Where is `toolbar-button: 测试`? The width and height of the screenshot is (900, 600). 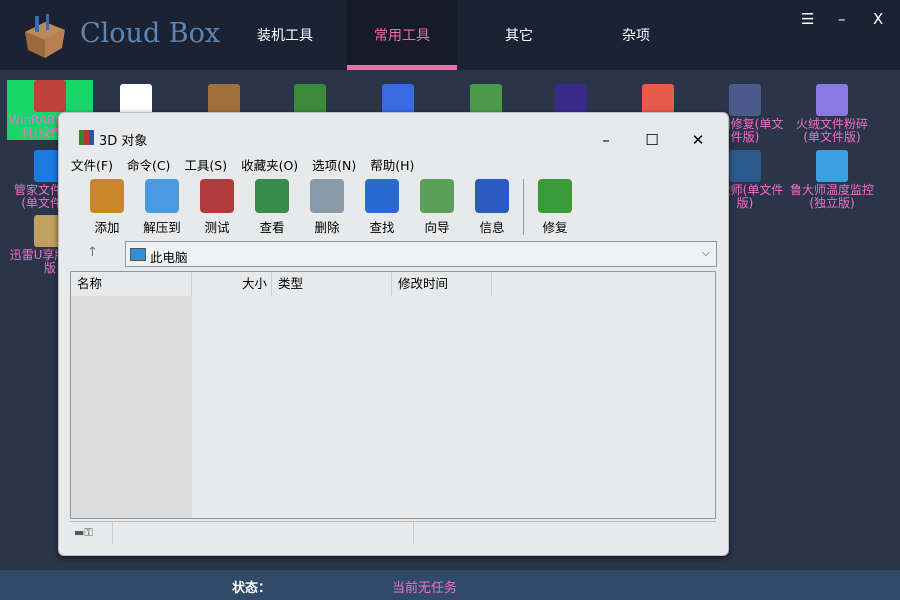
toolbar-button: 测试 is located at coordinates (217, 207).